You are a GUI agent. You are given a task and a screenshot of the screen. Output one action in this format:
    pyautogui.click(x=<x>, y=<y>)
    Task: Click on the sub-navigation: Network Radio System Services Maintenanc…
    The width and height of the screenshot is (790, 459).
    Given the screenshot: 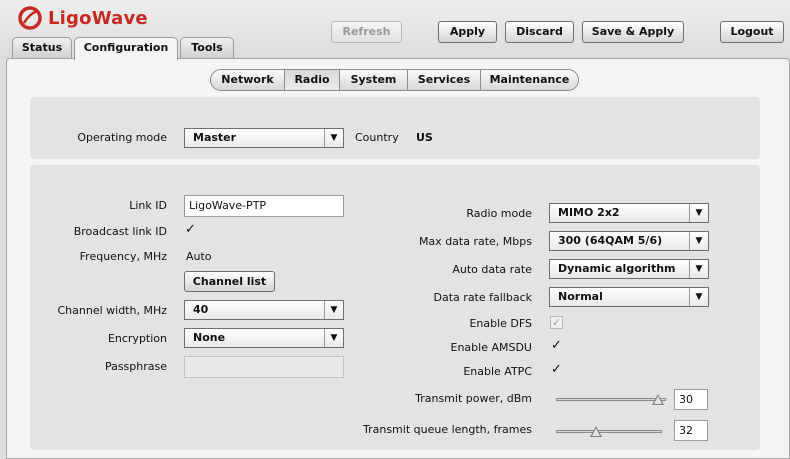 What is the action you would take?
    pyautogui.click(x=394, y=80)
    